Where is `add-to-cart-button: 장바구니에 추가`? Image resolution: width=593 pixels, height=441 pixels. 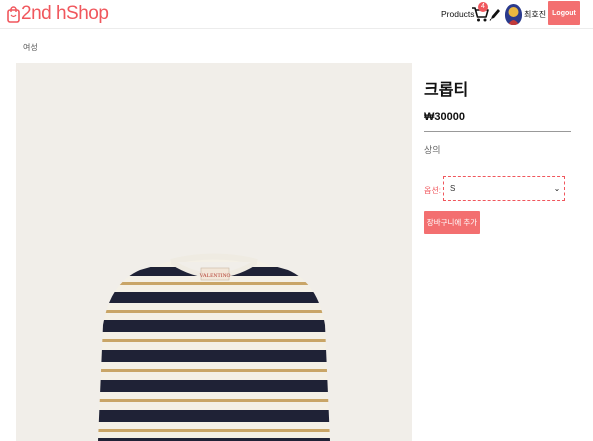 add-to-cart-button: 장바구니에 추가 is located at coordinates (452, 222).